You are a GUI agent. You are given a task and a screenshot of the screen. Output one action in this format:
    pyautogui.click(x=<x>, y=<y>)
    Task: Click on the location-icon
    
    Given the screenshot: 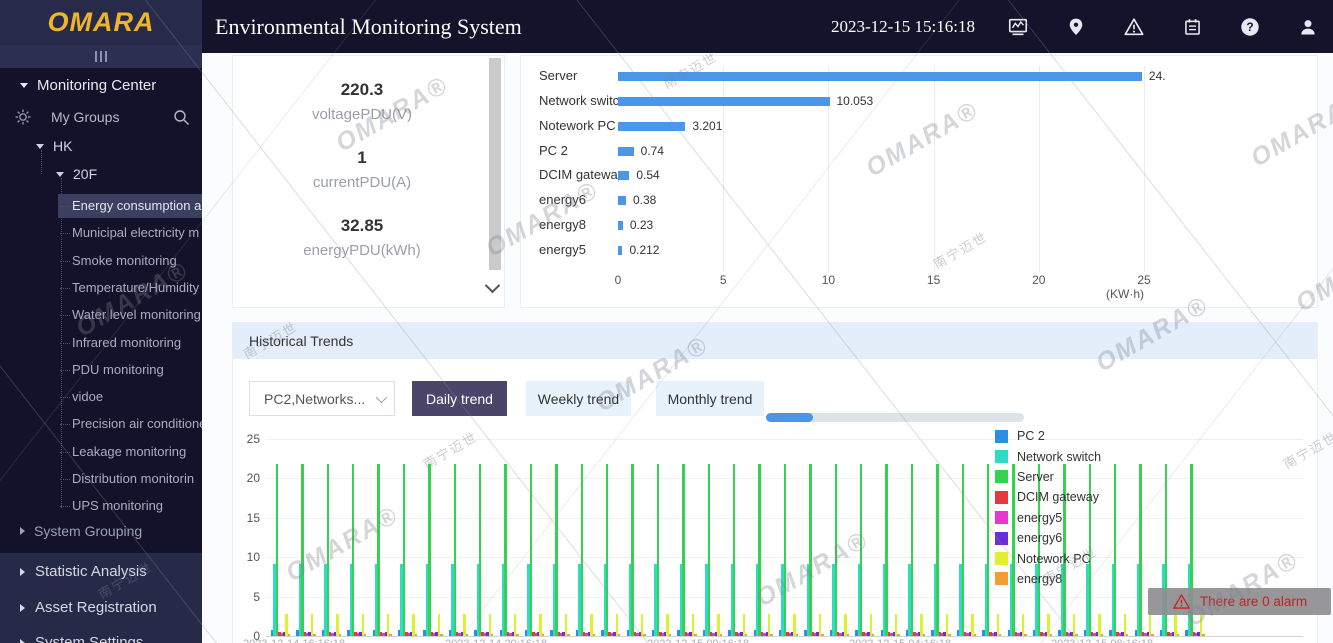 What is the action you would take?
    pyautogui.click(x=1076, y=27)
    